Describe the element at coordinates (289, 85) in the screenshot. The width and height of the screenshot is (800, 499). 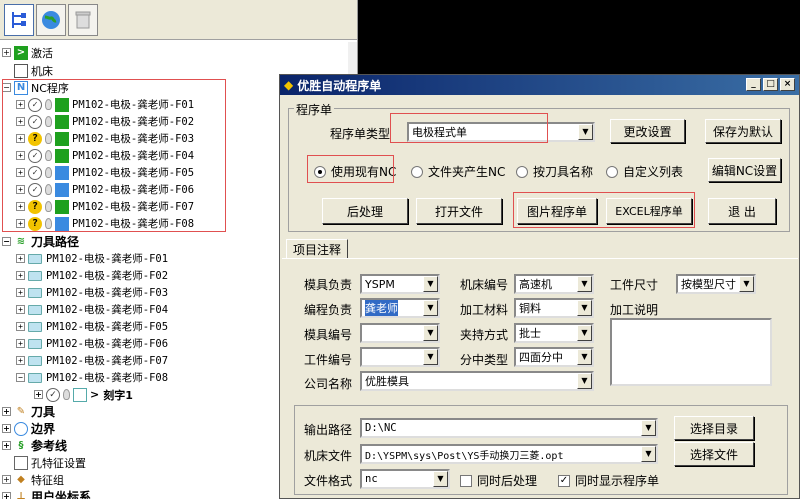
I see `app-icon: ◆` at that location.